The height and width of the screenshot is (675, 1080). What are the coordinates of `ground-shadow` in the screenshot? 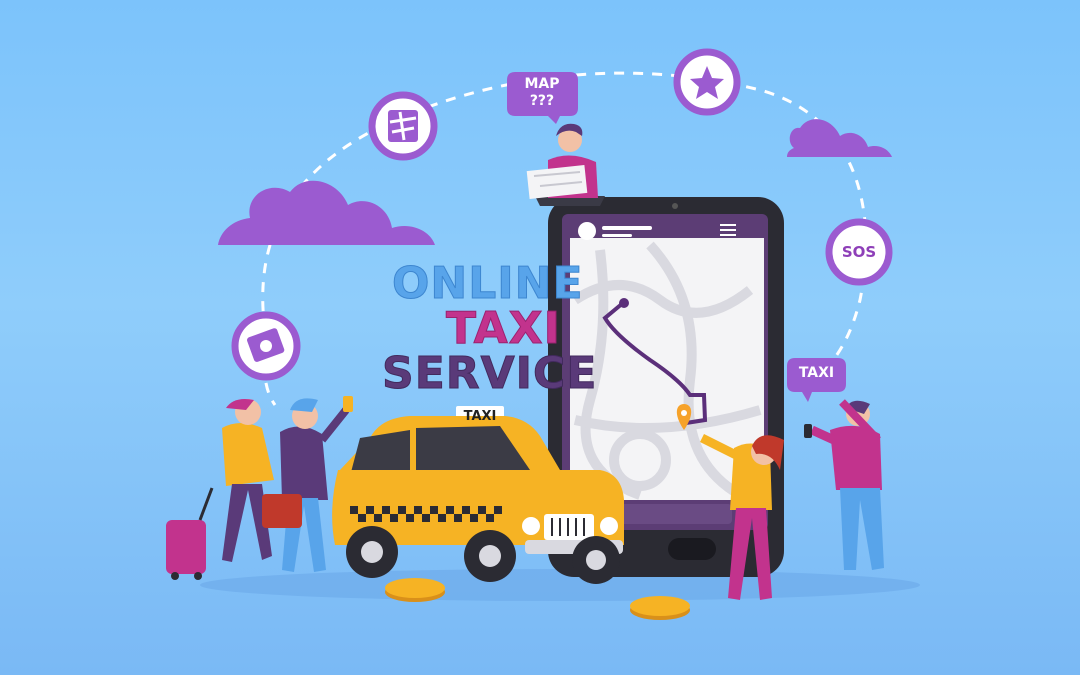 It's located at (560, 585).